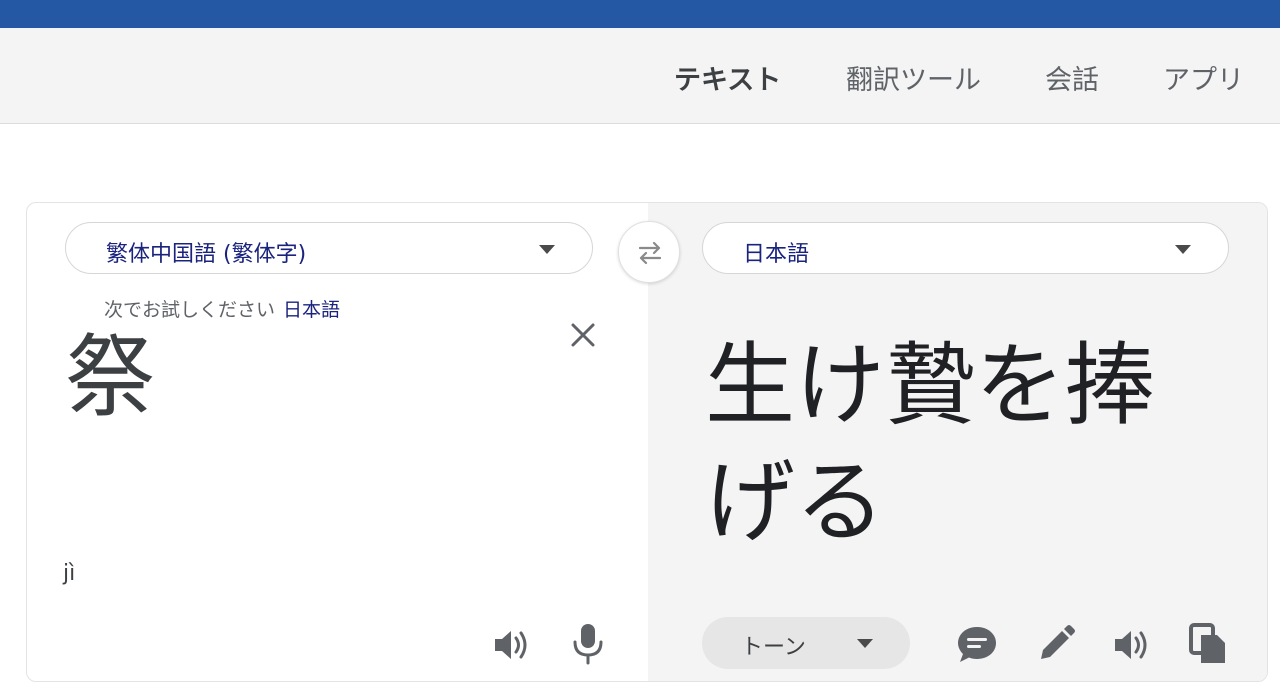 This screenshot has width=1280, height=682. What do you see at coordinates (1207, 643) in the screenshot?
I see `copy-icon` at bounding box center [1207, 643].